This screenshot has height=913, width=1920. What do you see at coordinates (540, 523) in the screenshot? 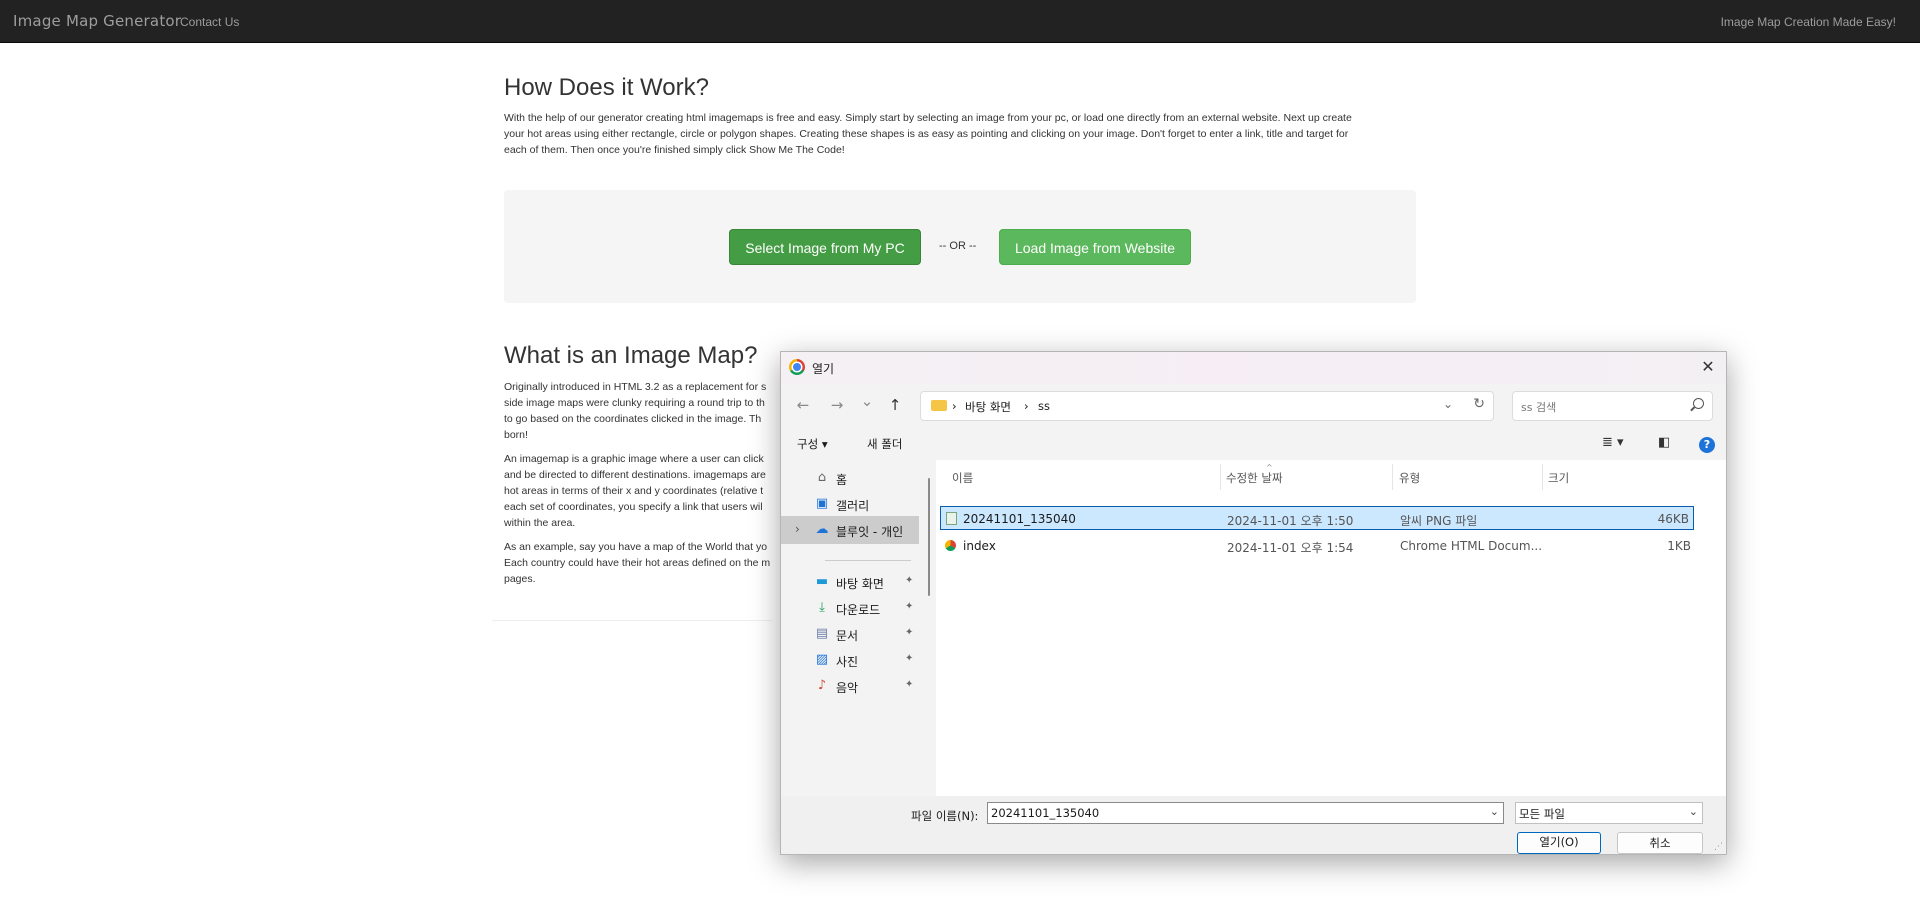
I see `what-p2-line-5: within the area.` at bounding box center [540, 523].